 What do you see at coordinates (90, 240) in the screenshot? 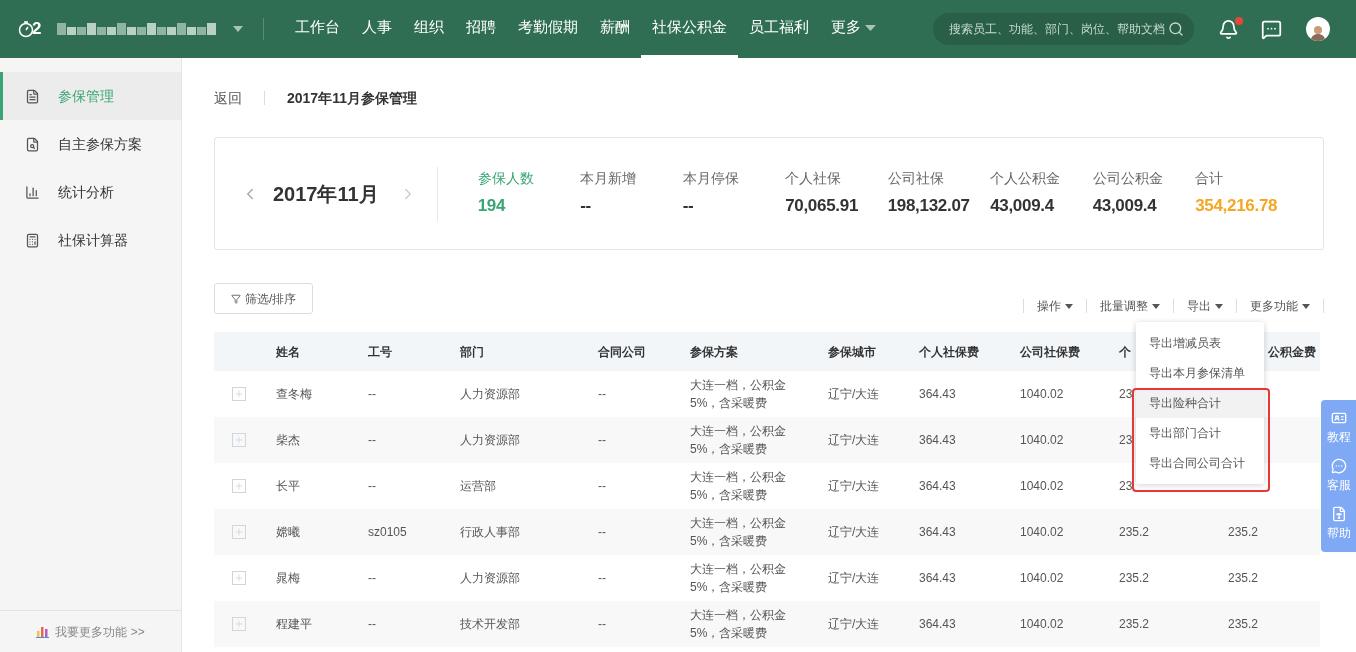
I see `sidebar-item: 社保计算器` at bounding box center [90, 240].